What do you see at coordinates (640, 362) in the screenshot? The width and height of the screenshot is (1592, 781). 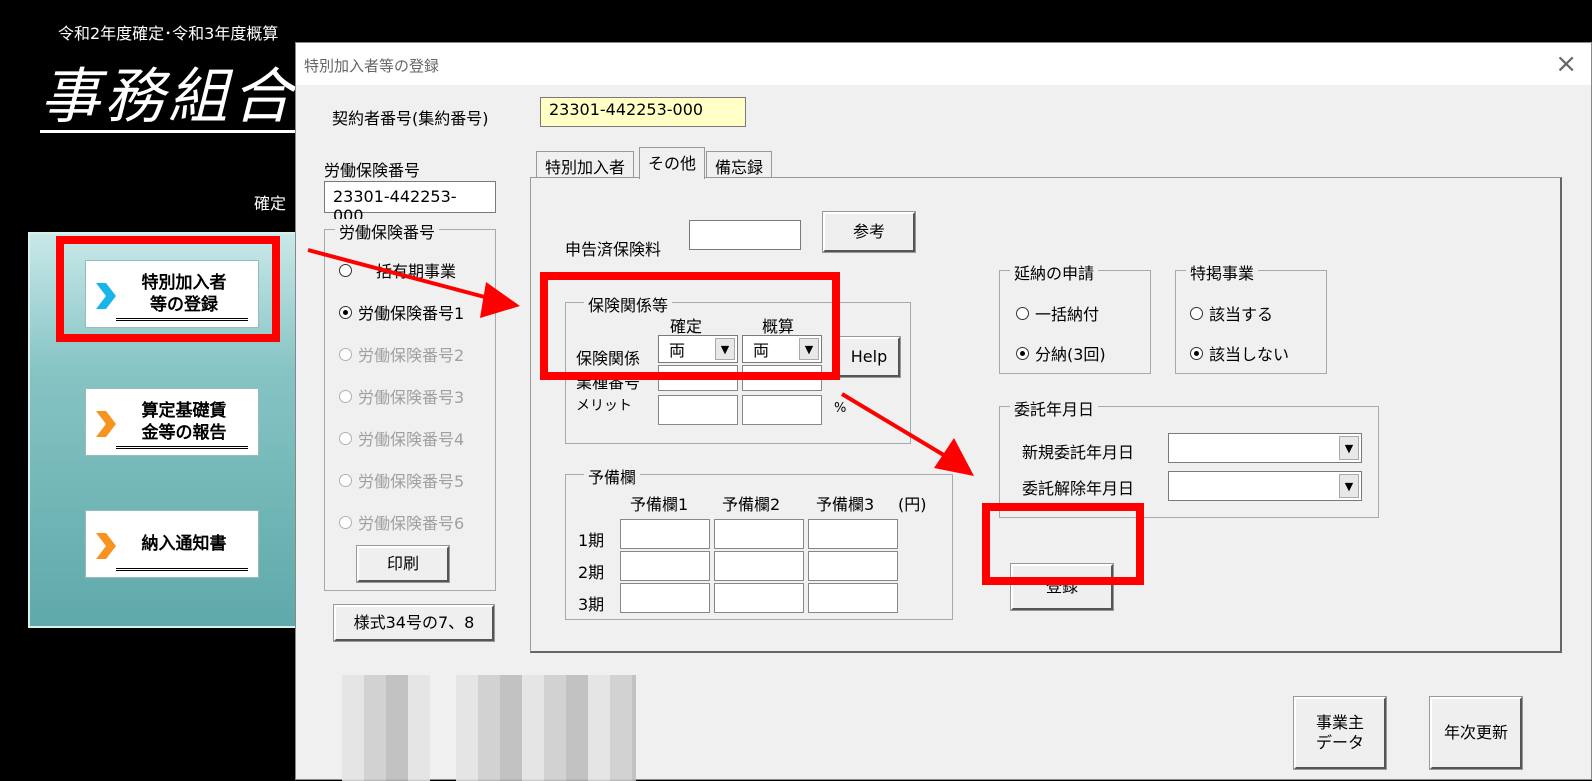 I see `annotation-arrows` at bounding box center [640, 362].